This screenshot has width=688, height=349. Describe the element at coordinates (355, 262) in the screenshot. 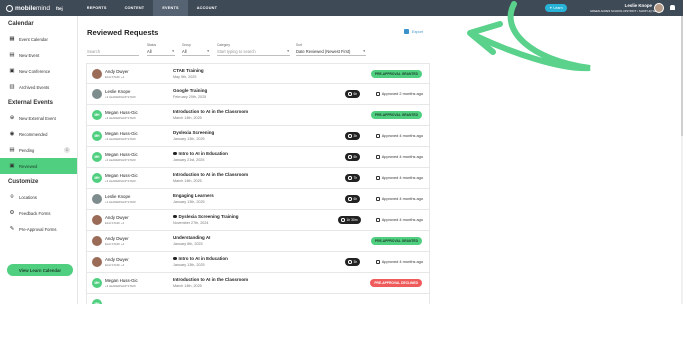

I see `duration-text: 3h` at that location.